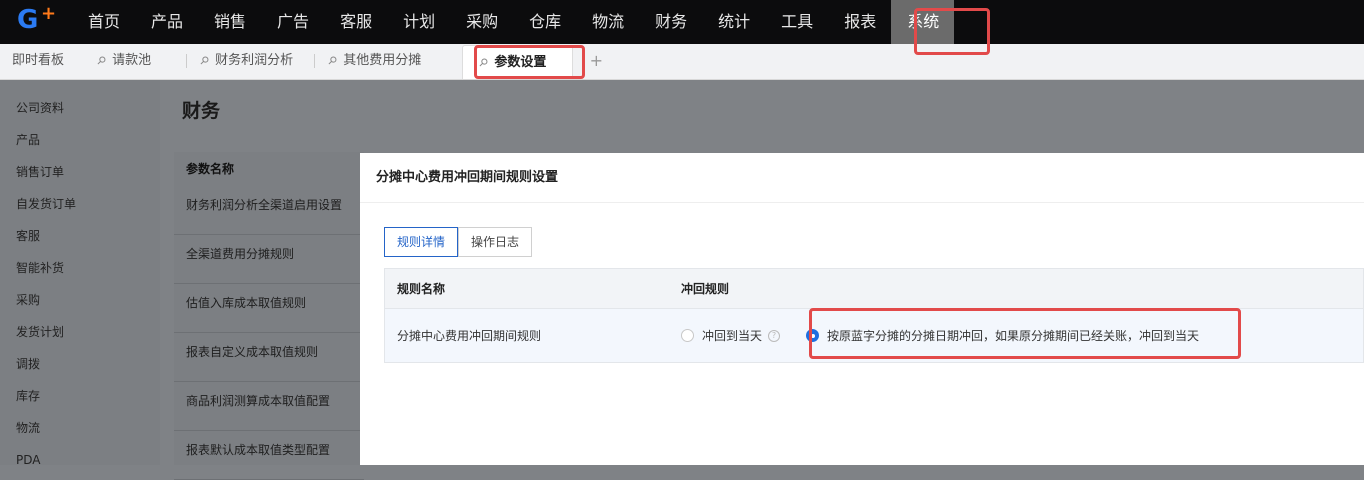 The width and height of the screenshot is (1364, 480). What do you see at coordinates (80, 236) in the screenshot?
I see `sidebar-item-customer-service: 客服` at bounding box center [80, 236].